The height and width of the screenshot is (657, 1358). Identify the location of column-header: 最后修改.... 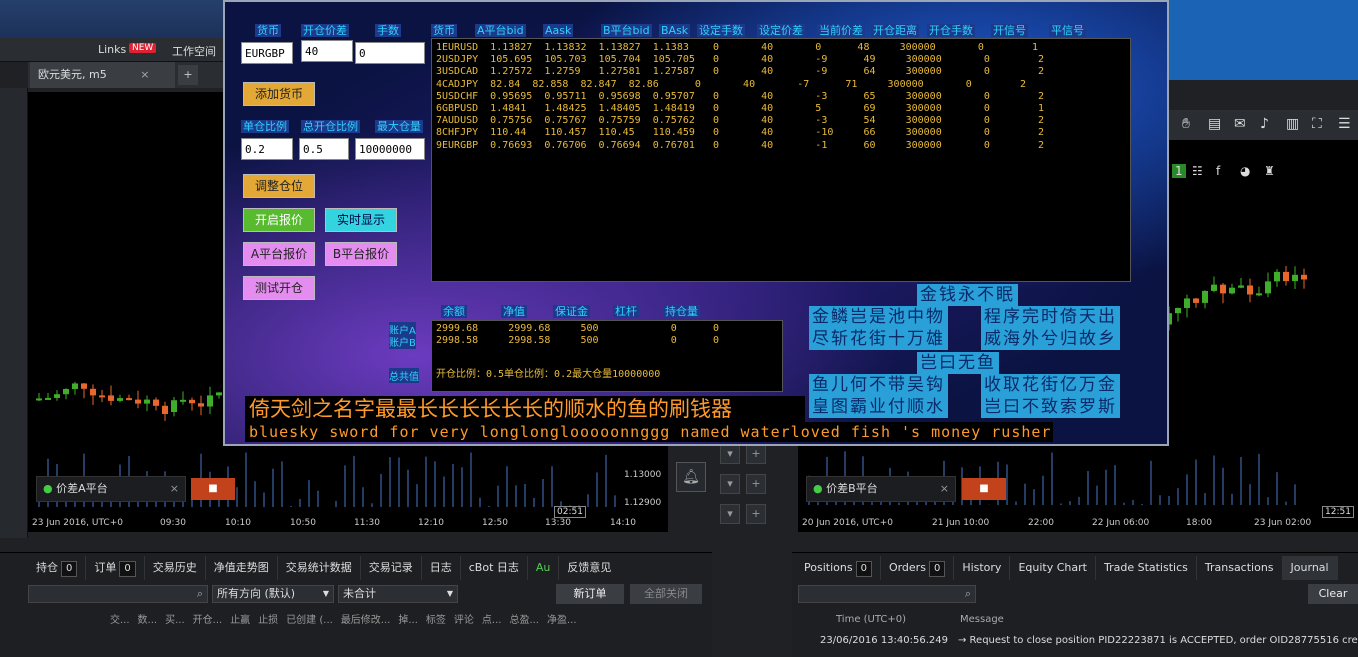
(366, 620).